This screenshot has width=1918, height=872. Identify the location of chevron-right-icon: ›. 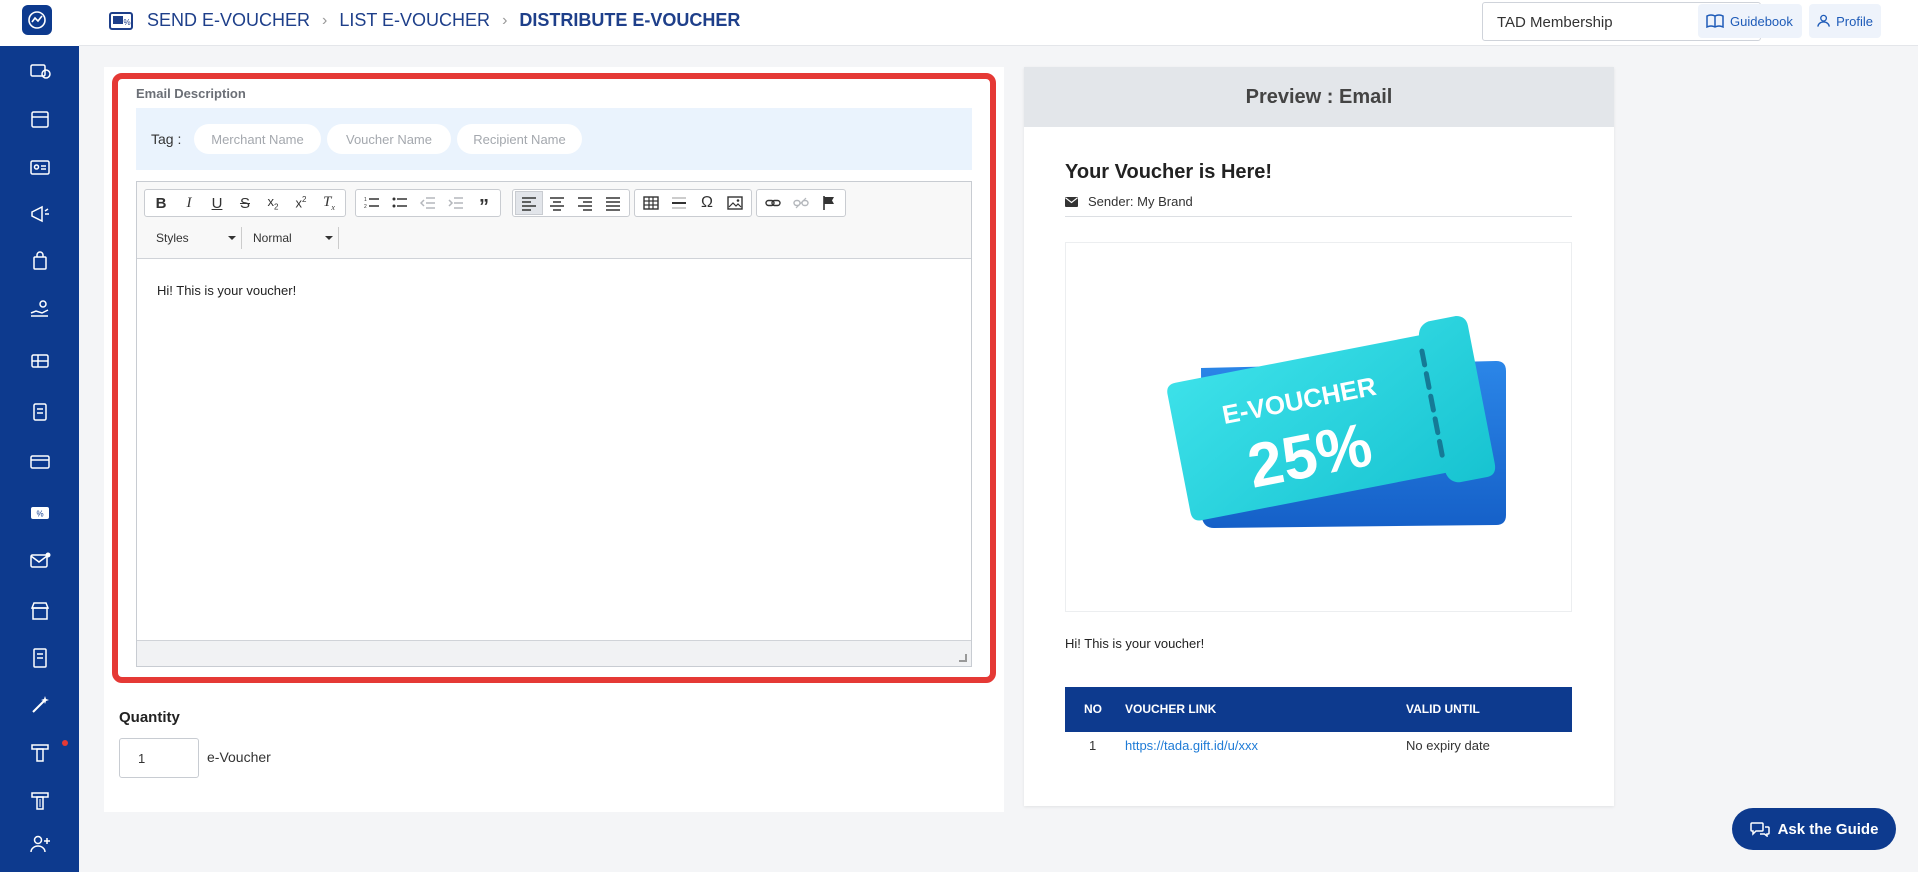
(505, 20).